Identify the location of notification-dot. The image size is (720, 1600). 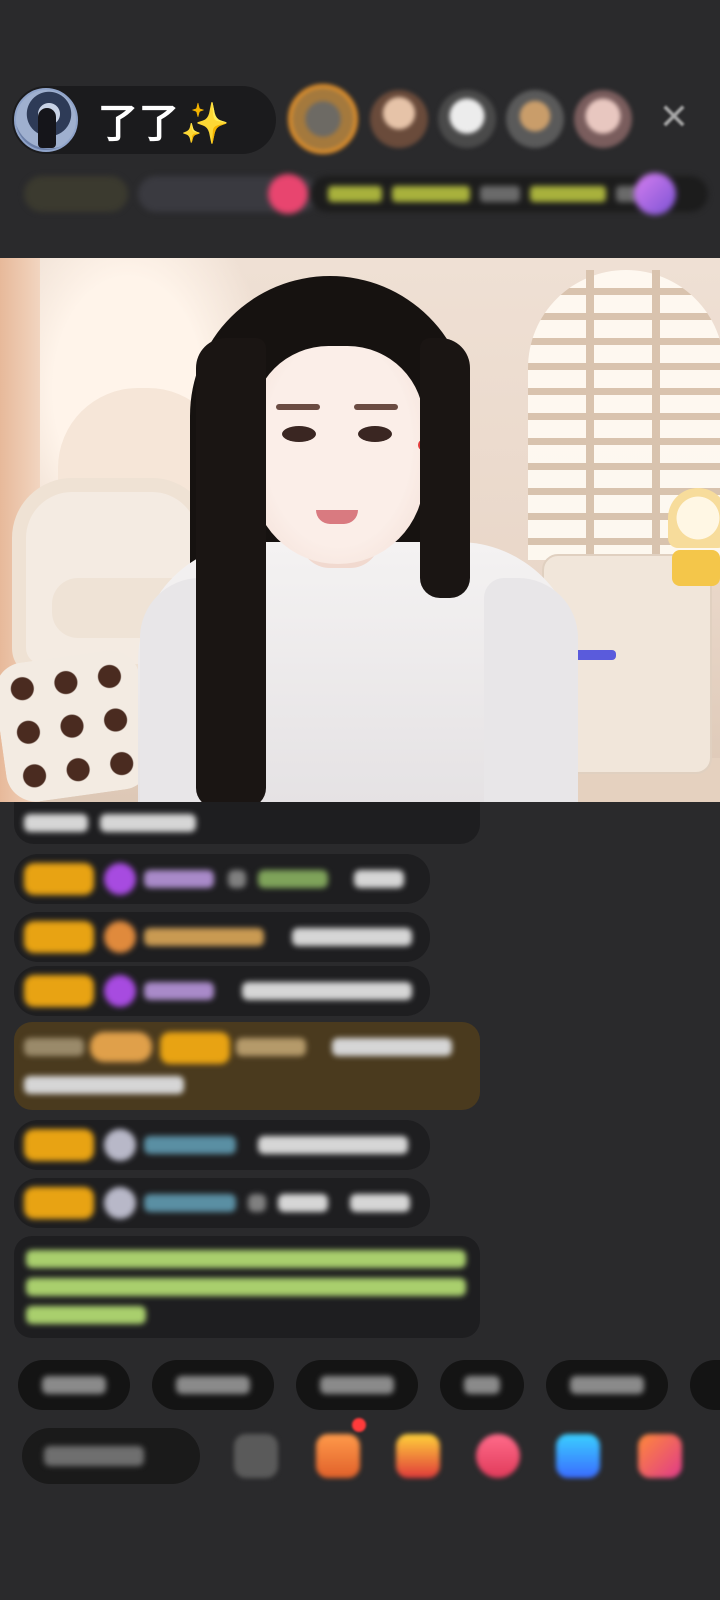
(359, 1425).